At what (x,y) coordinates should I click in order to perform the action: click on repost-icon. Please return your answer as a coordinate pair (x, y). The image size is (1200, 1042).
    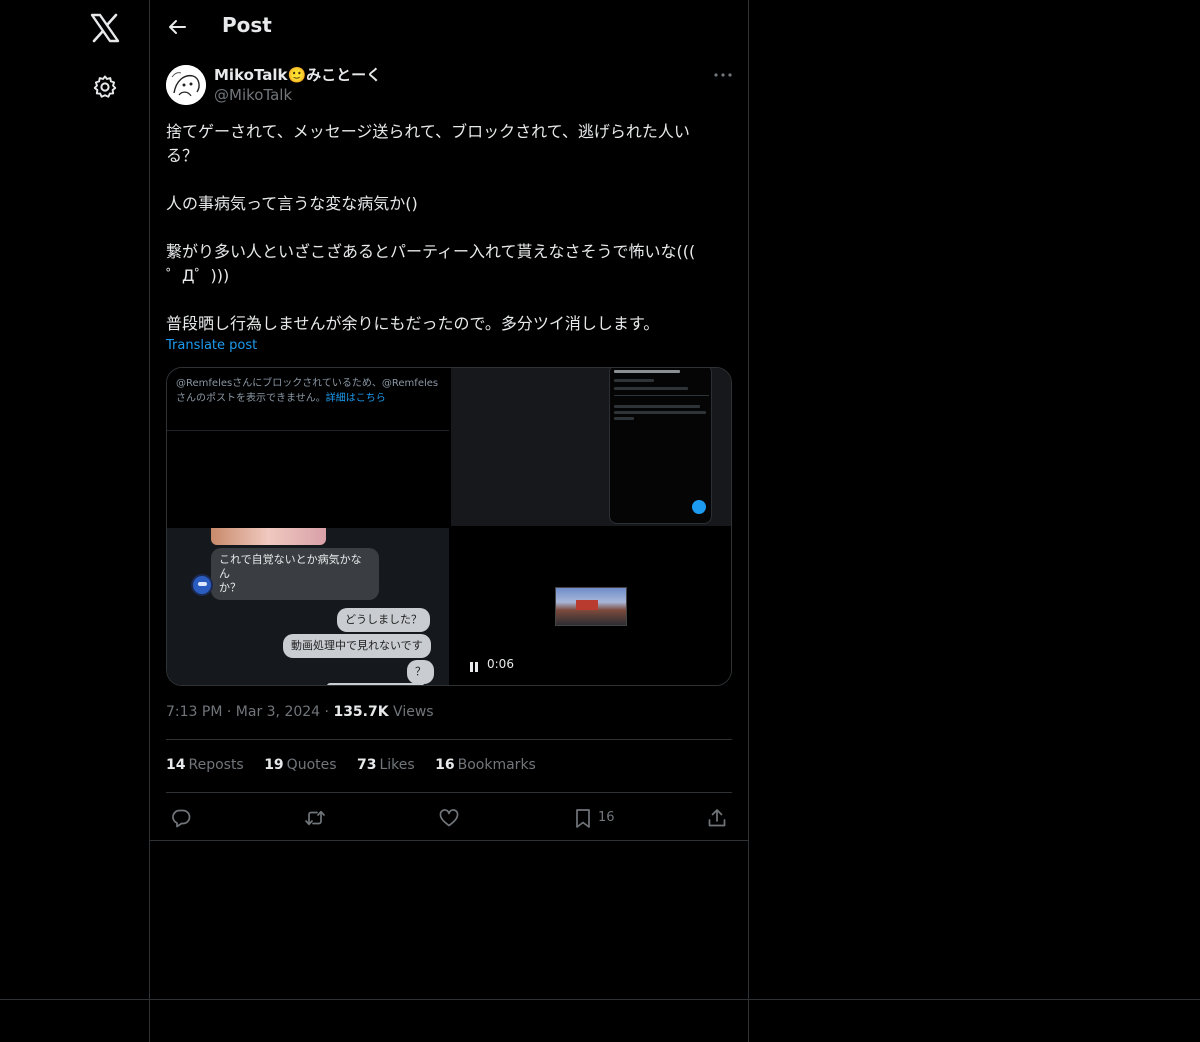
    Looking at the image, I should click on (315, 818).